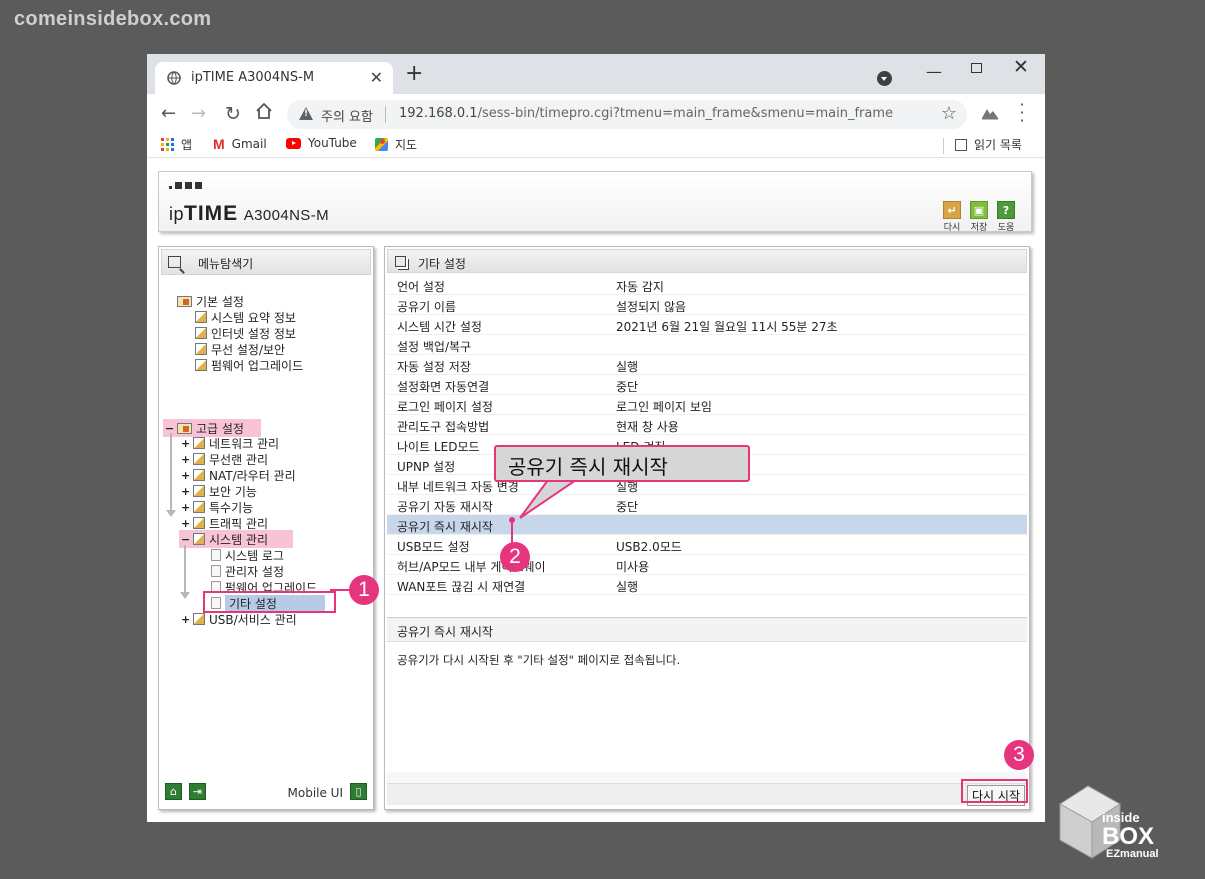  I want to click on setting-key: 시스템 시간 설정, so click(439, 326).